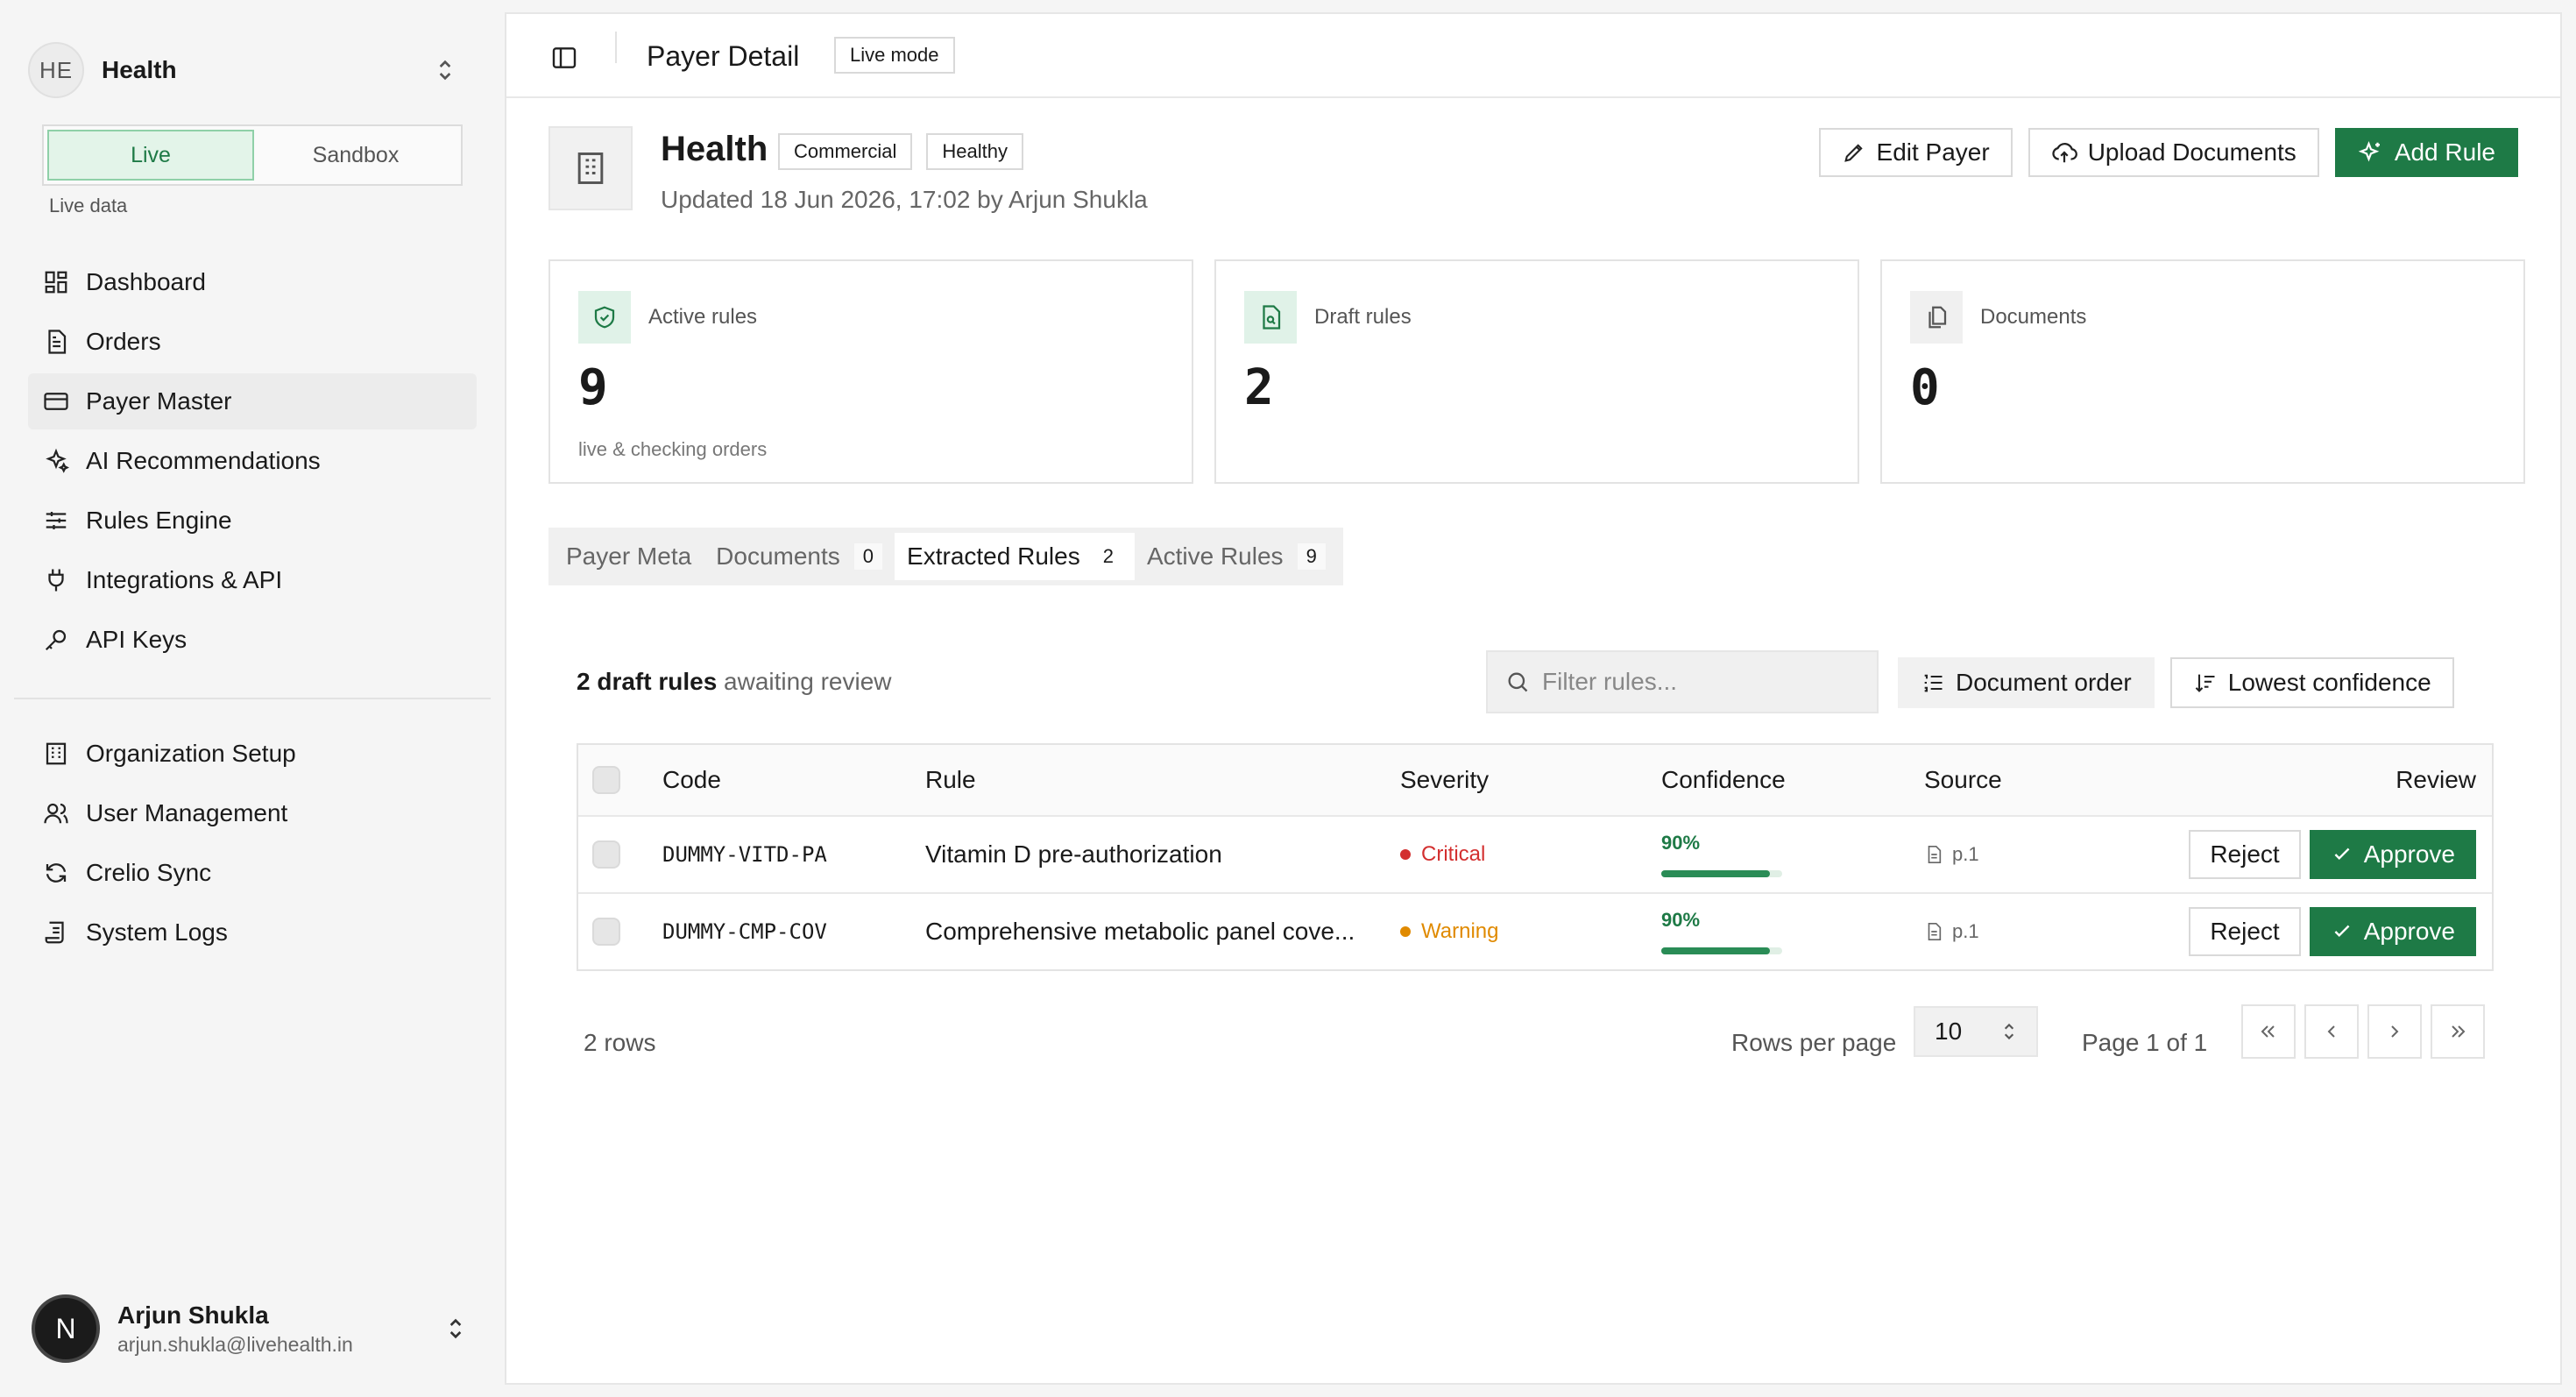  Describe the element at coordinates (1259, 387) in the screenshot. I see `stat-value: 2` at that location.